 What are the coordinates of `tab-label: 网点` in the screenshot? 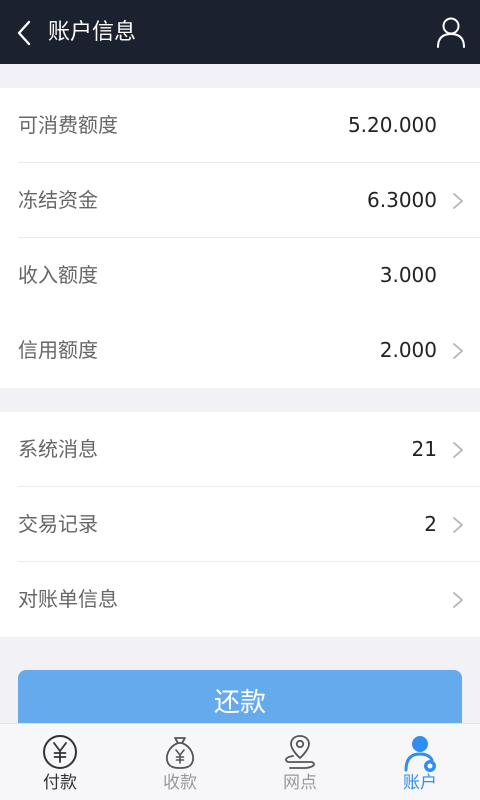 It's located at (300, 783).